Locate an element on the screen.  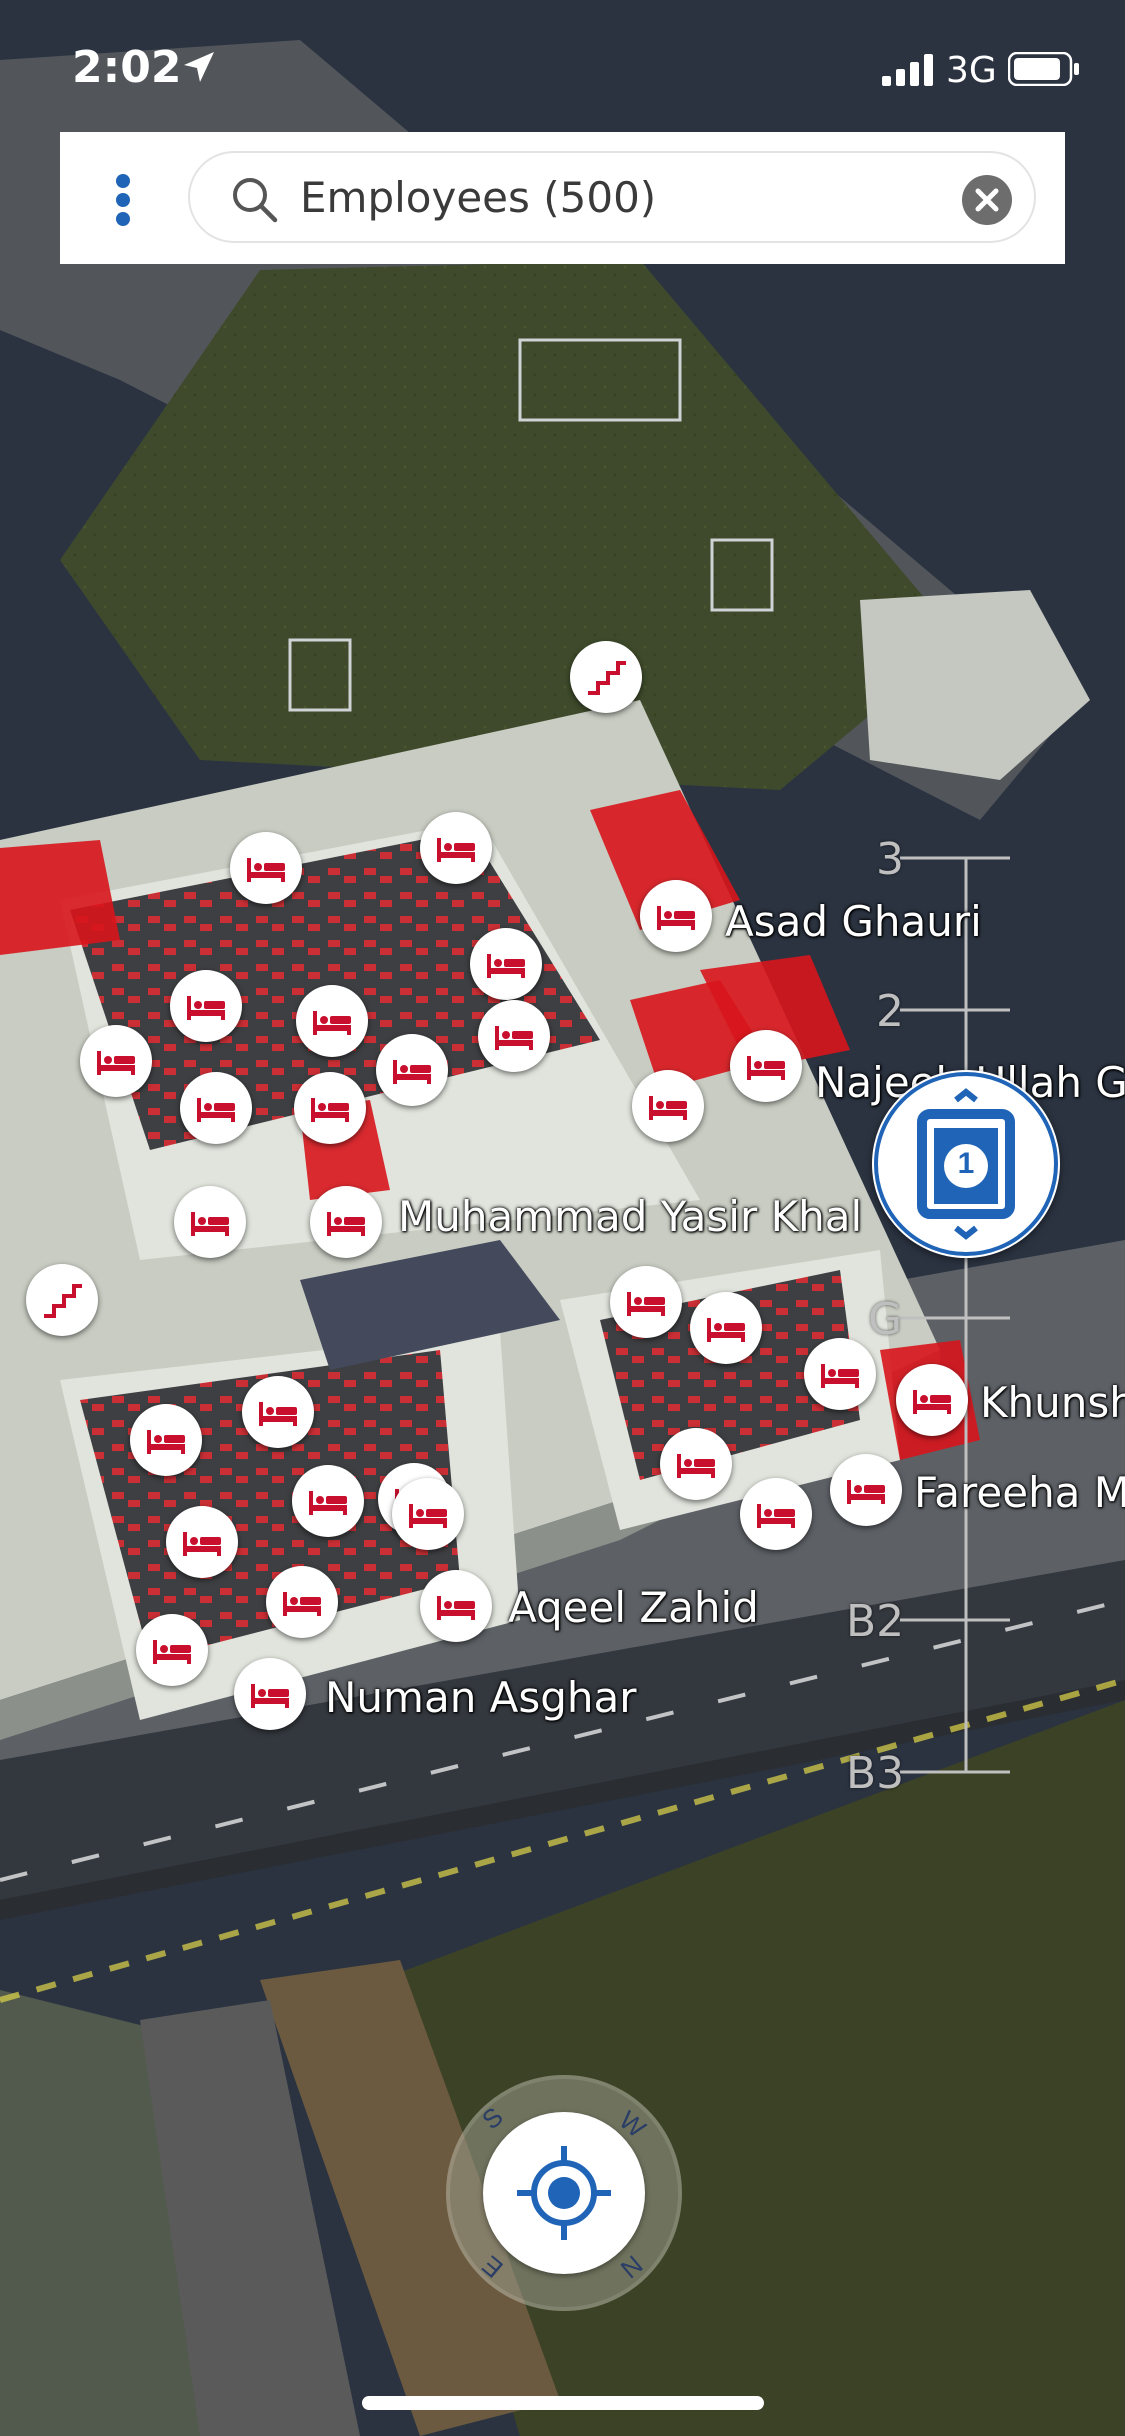
elevator-floor-button: 1 is located at coordinates (966, 1164).